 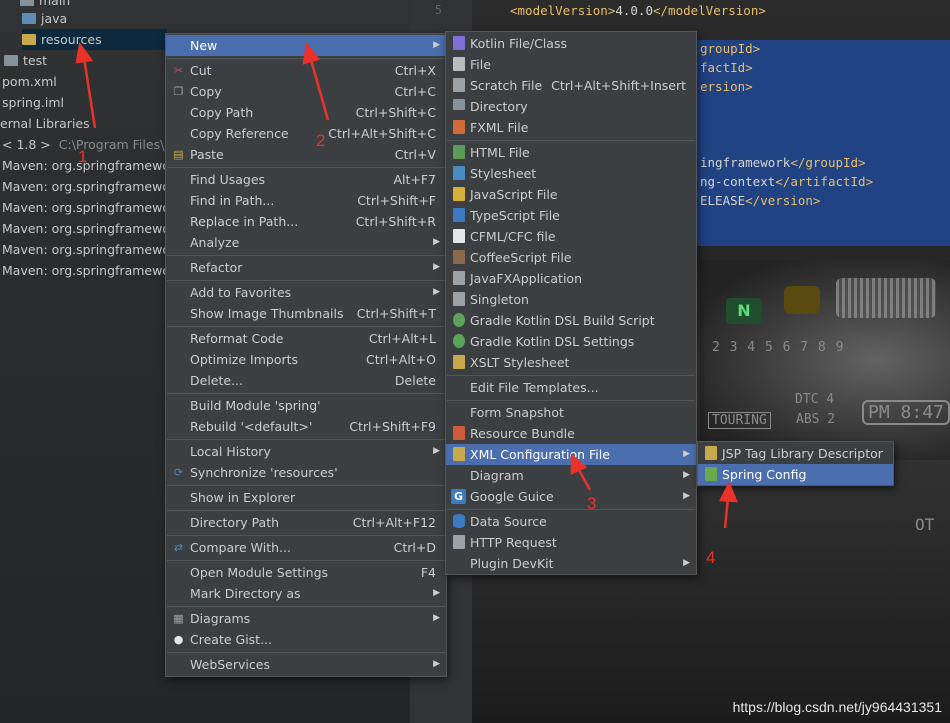 What do you see at coordinates (83, 156) in the screenshot?
I see `annotation-number-1: 1` at bounding box center [83, 156].